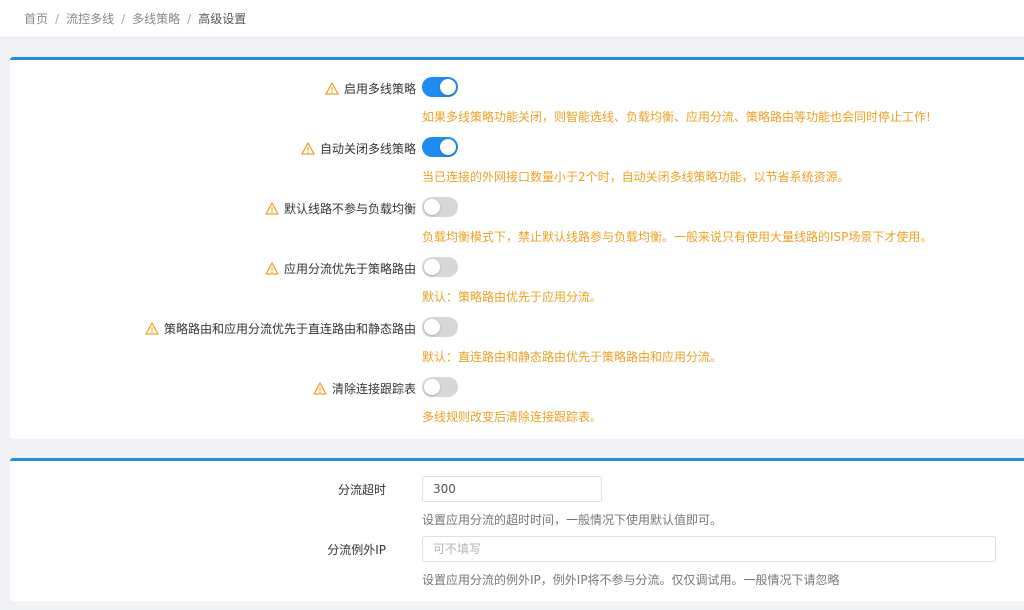 The width and height of the screenshot is (1024, 610). I want to click on setting-label-text: 清除连接跟踪表, so click(373, 388).